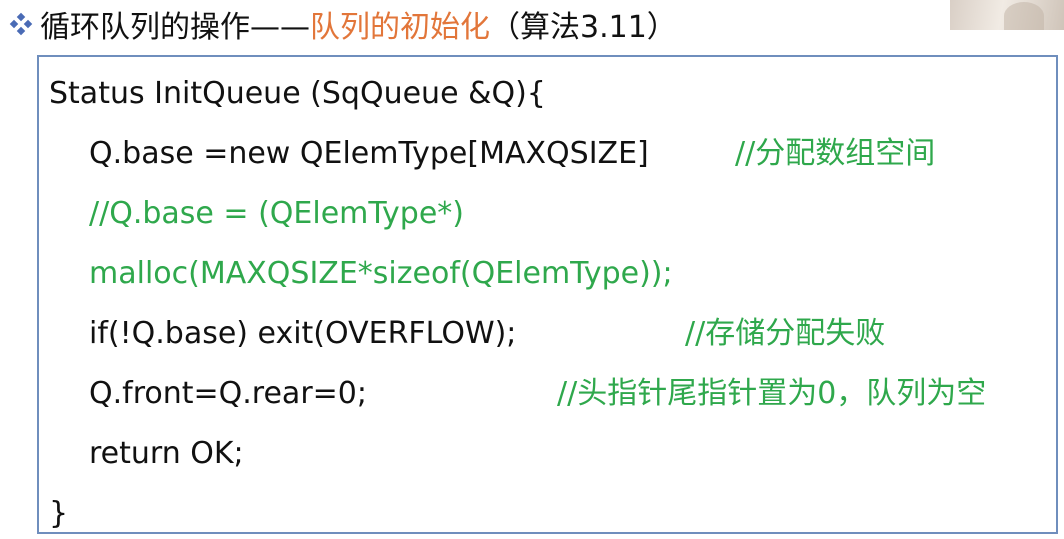  I want to click on code-line-5: if(!Q.base) exit(OVERFLOW);, so click(303, 333).